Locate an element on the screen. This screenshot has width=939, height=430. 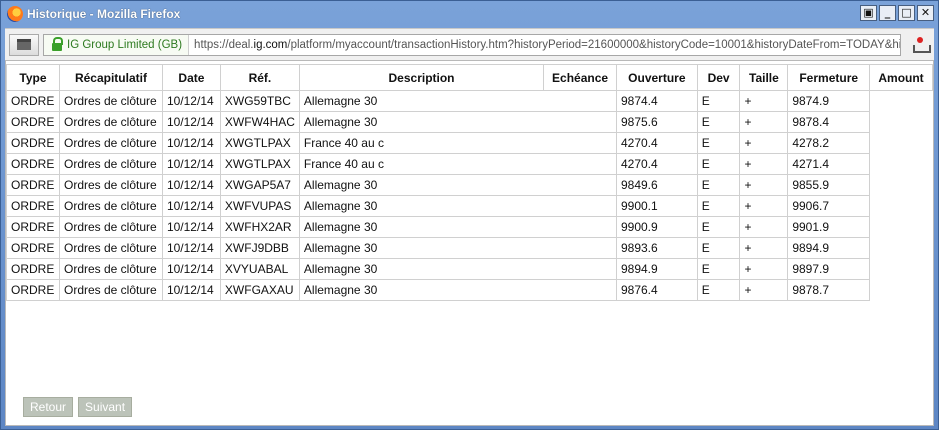
minimize-icon: _ is located at coordinates (887, 13).